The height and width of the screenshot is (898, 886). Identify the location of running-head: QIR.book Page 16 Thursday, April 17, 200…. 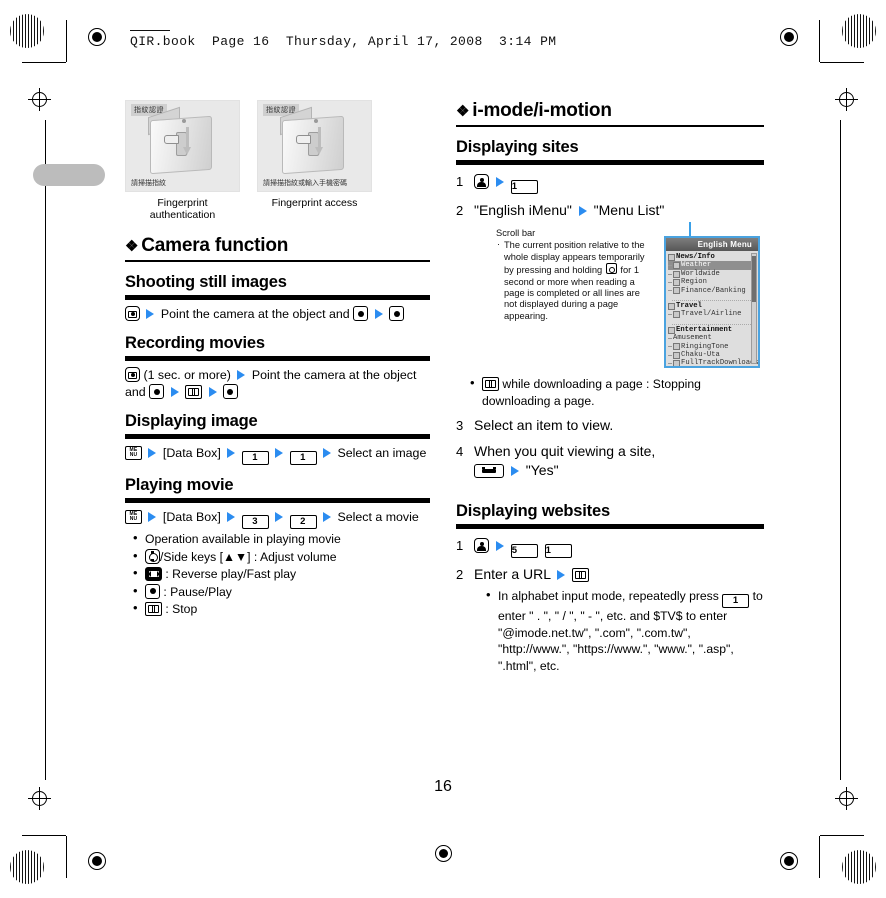
(343, 41).